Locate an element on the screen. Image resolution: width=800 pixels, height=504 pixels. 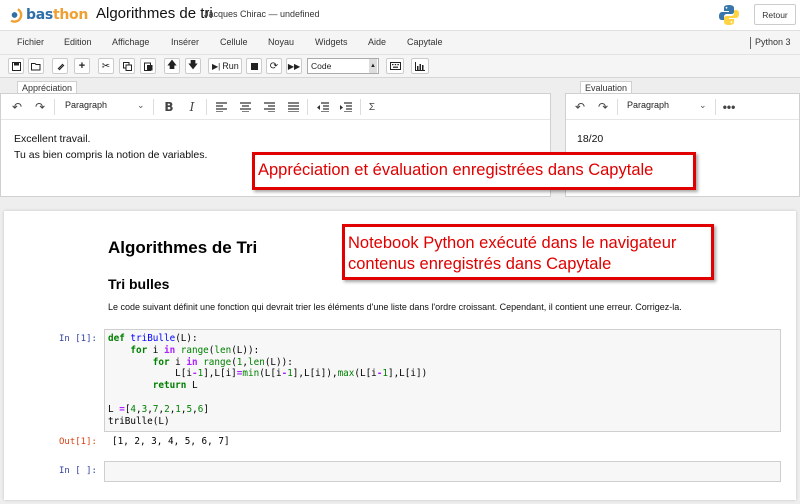
run-button: ▶| Run is located at coordinates (225, 66).